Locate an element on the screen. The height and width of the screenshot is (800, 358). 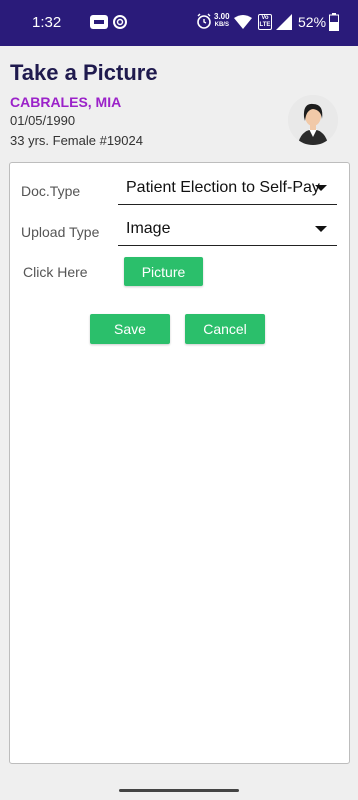
network-speed: 3.00 KB/S is located at coordinates (222, 21).